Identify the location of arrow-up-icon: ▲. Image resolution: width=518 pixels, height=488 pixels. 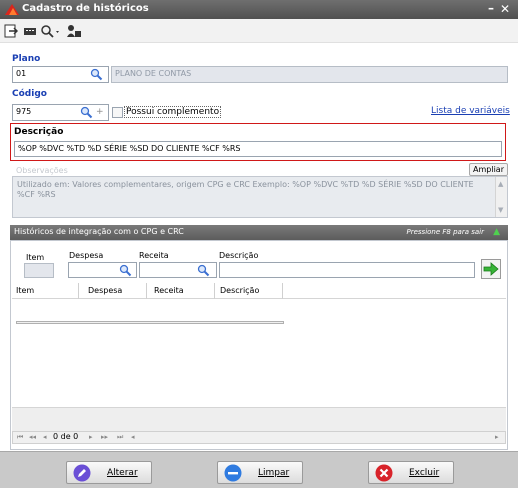
(496, 232).